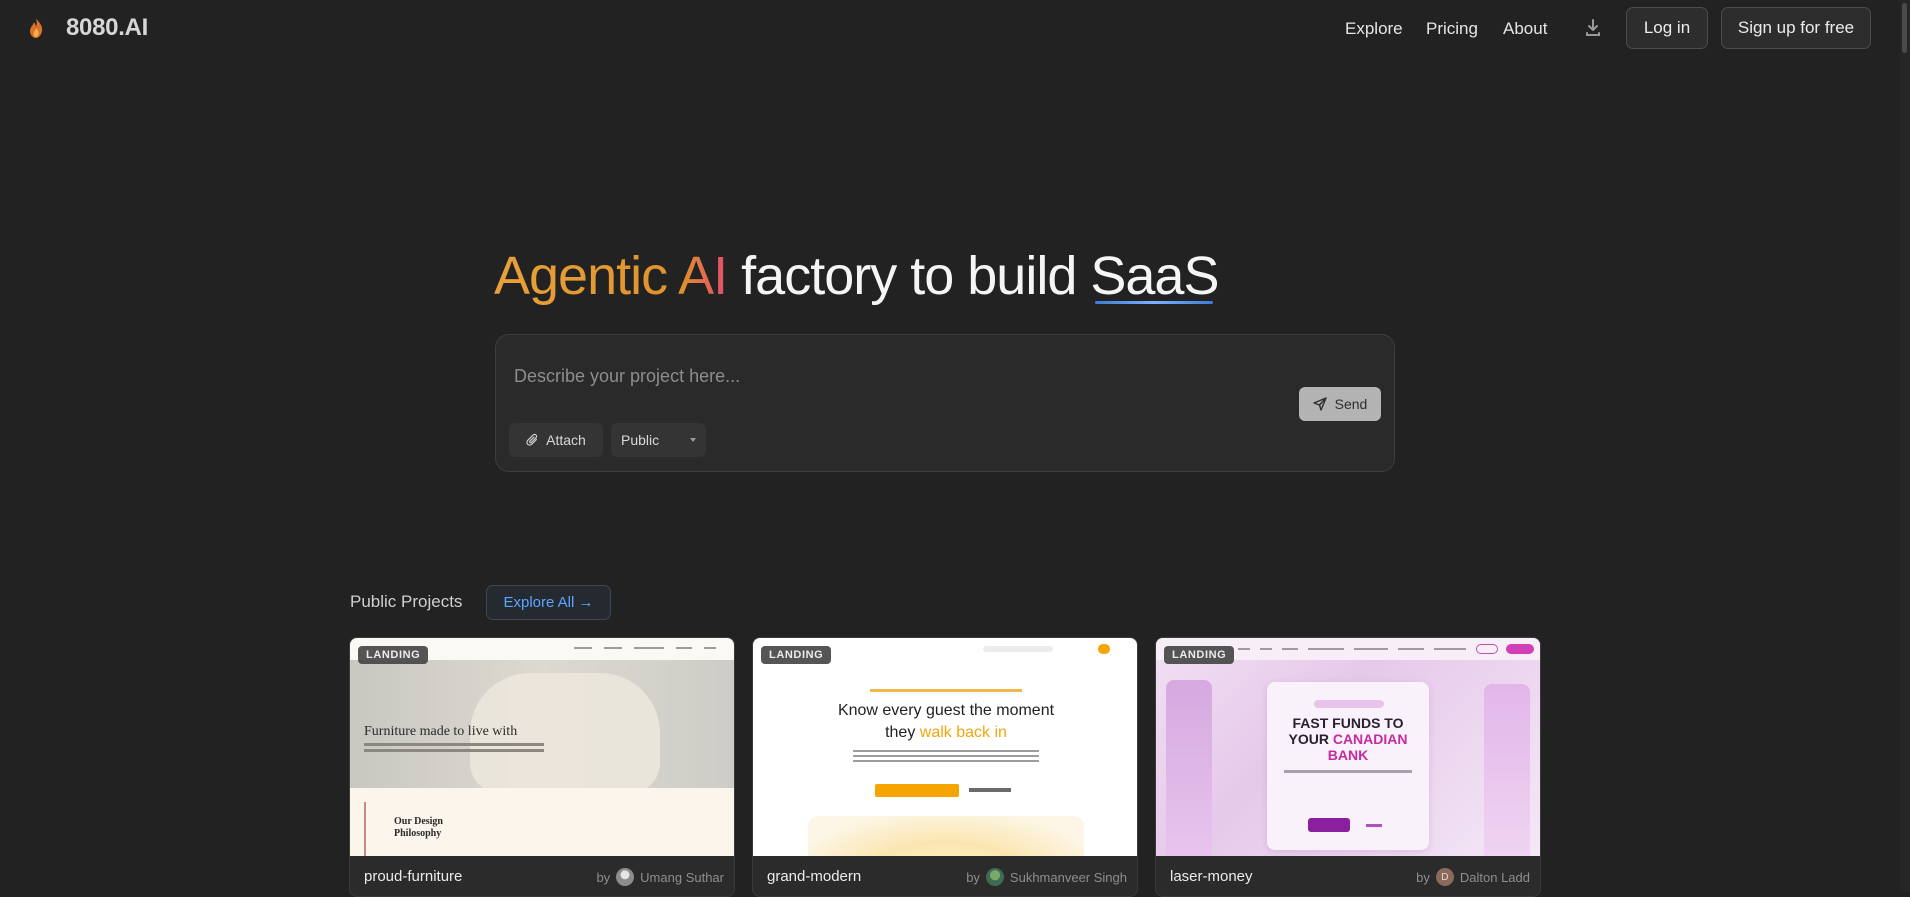 The width and height of the screenshot is (1910, 897). Describe the element at coordinates (1351, 404) in the screenshot. I see `send-button-label: Send` at that location.